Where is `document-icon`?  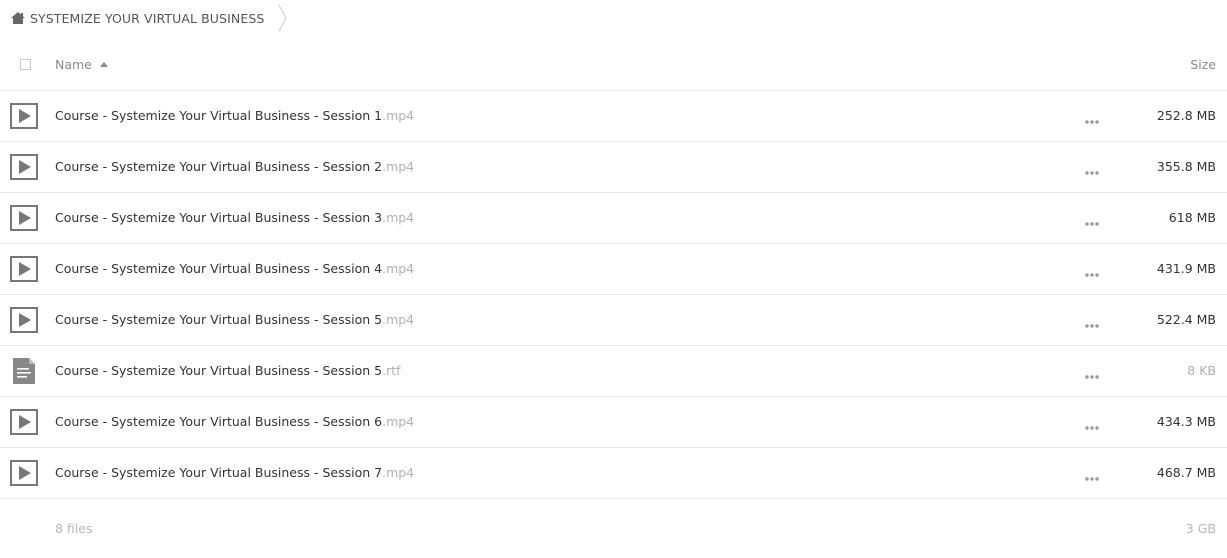
document-icon is located at coordinates (24, 371).